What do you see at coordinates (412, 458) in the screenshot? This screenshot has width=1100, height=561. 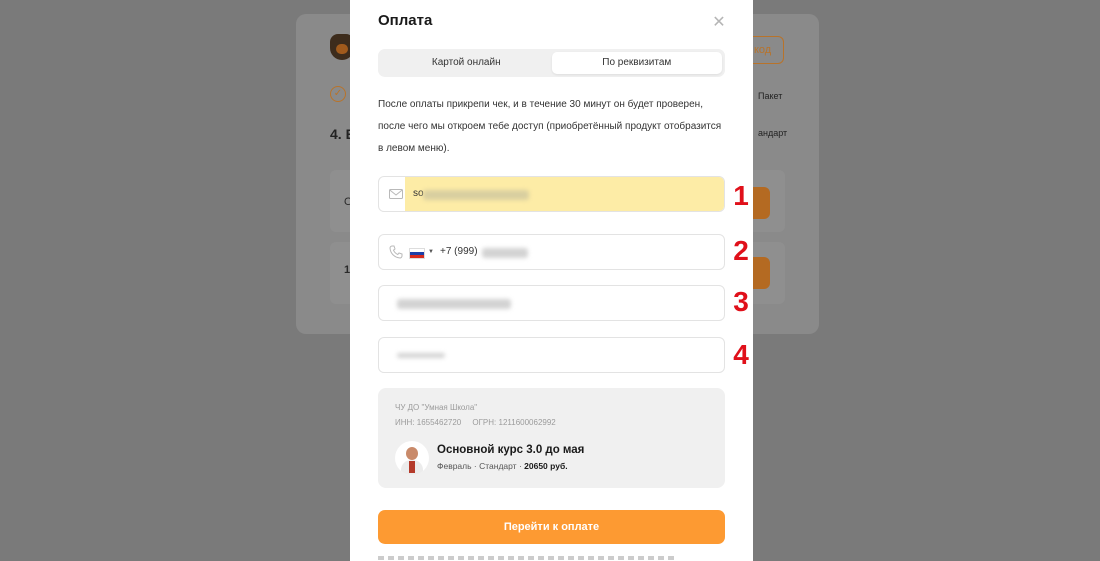 I see `avatar` at bounding box center [412, 458].